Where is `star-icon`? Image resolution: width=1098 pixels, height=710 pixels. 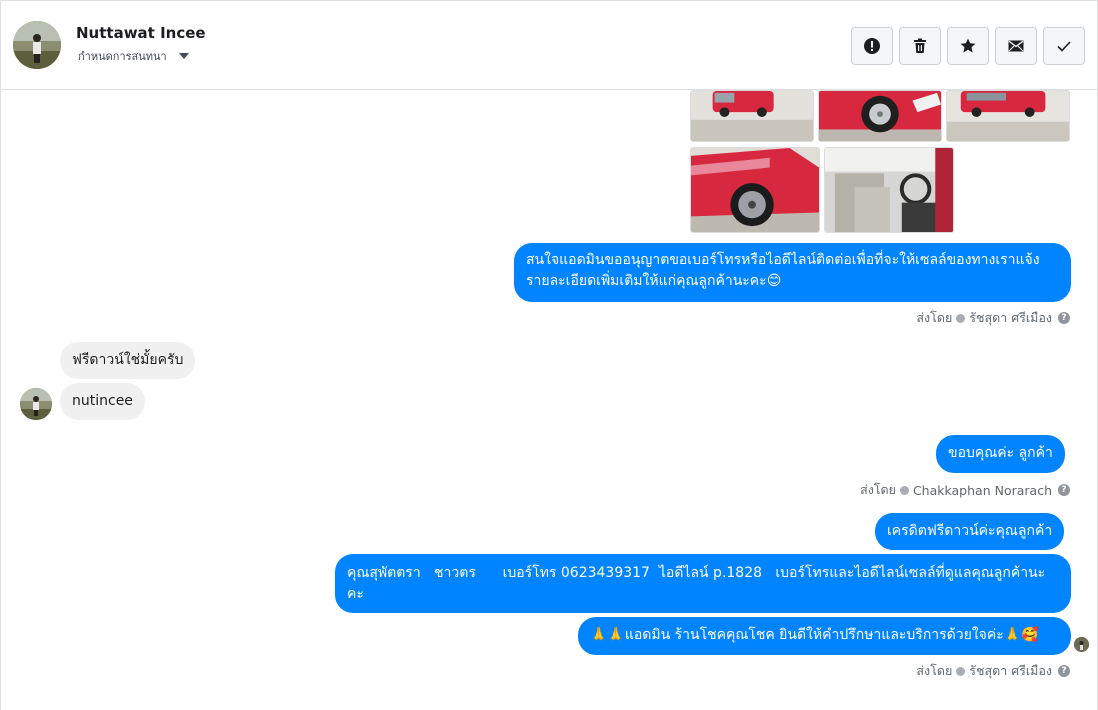
star-icon is located at coordinates (968, 45).